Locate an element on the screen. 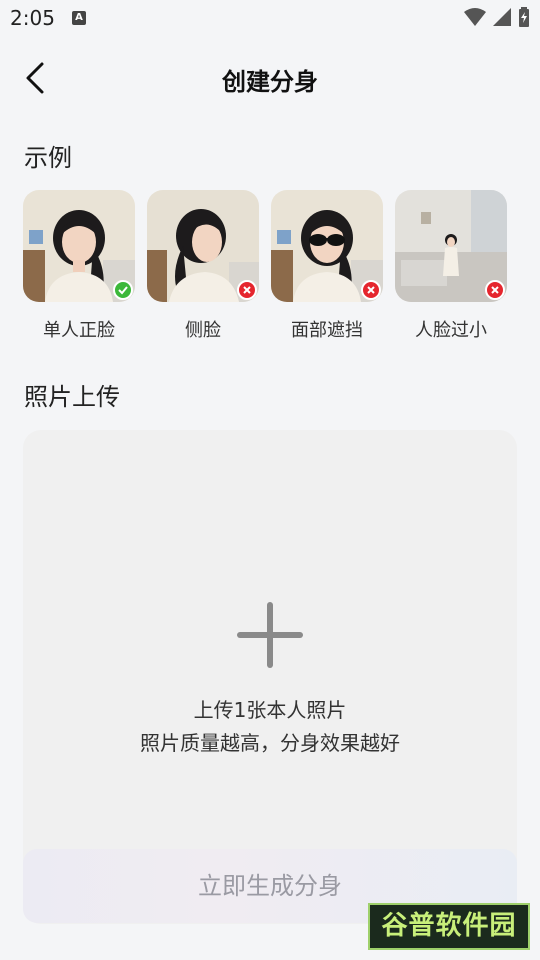 Image resolution: width=540 pixels, height=960 pixels. example-label: 侧脸 is located at coordinates (203, 330).